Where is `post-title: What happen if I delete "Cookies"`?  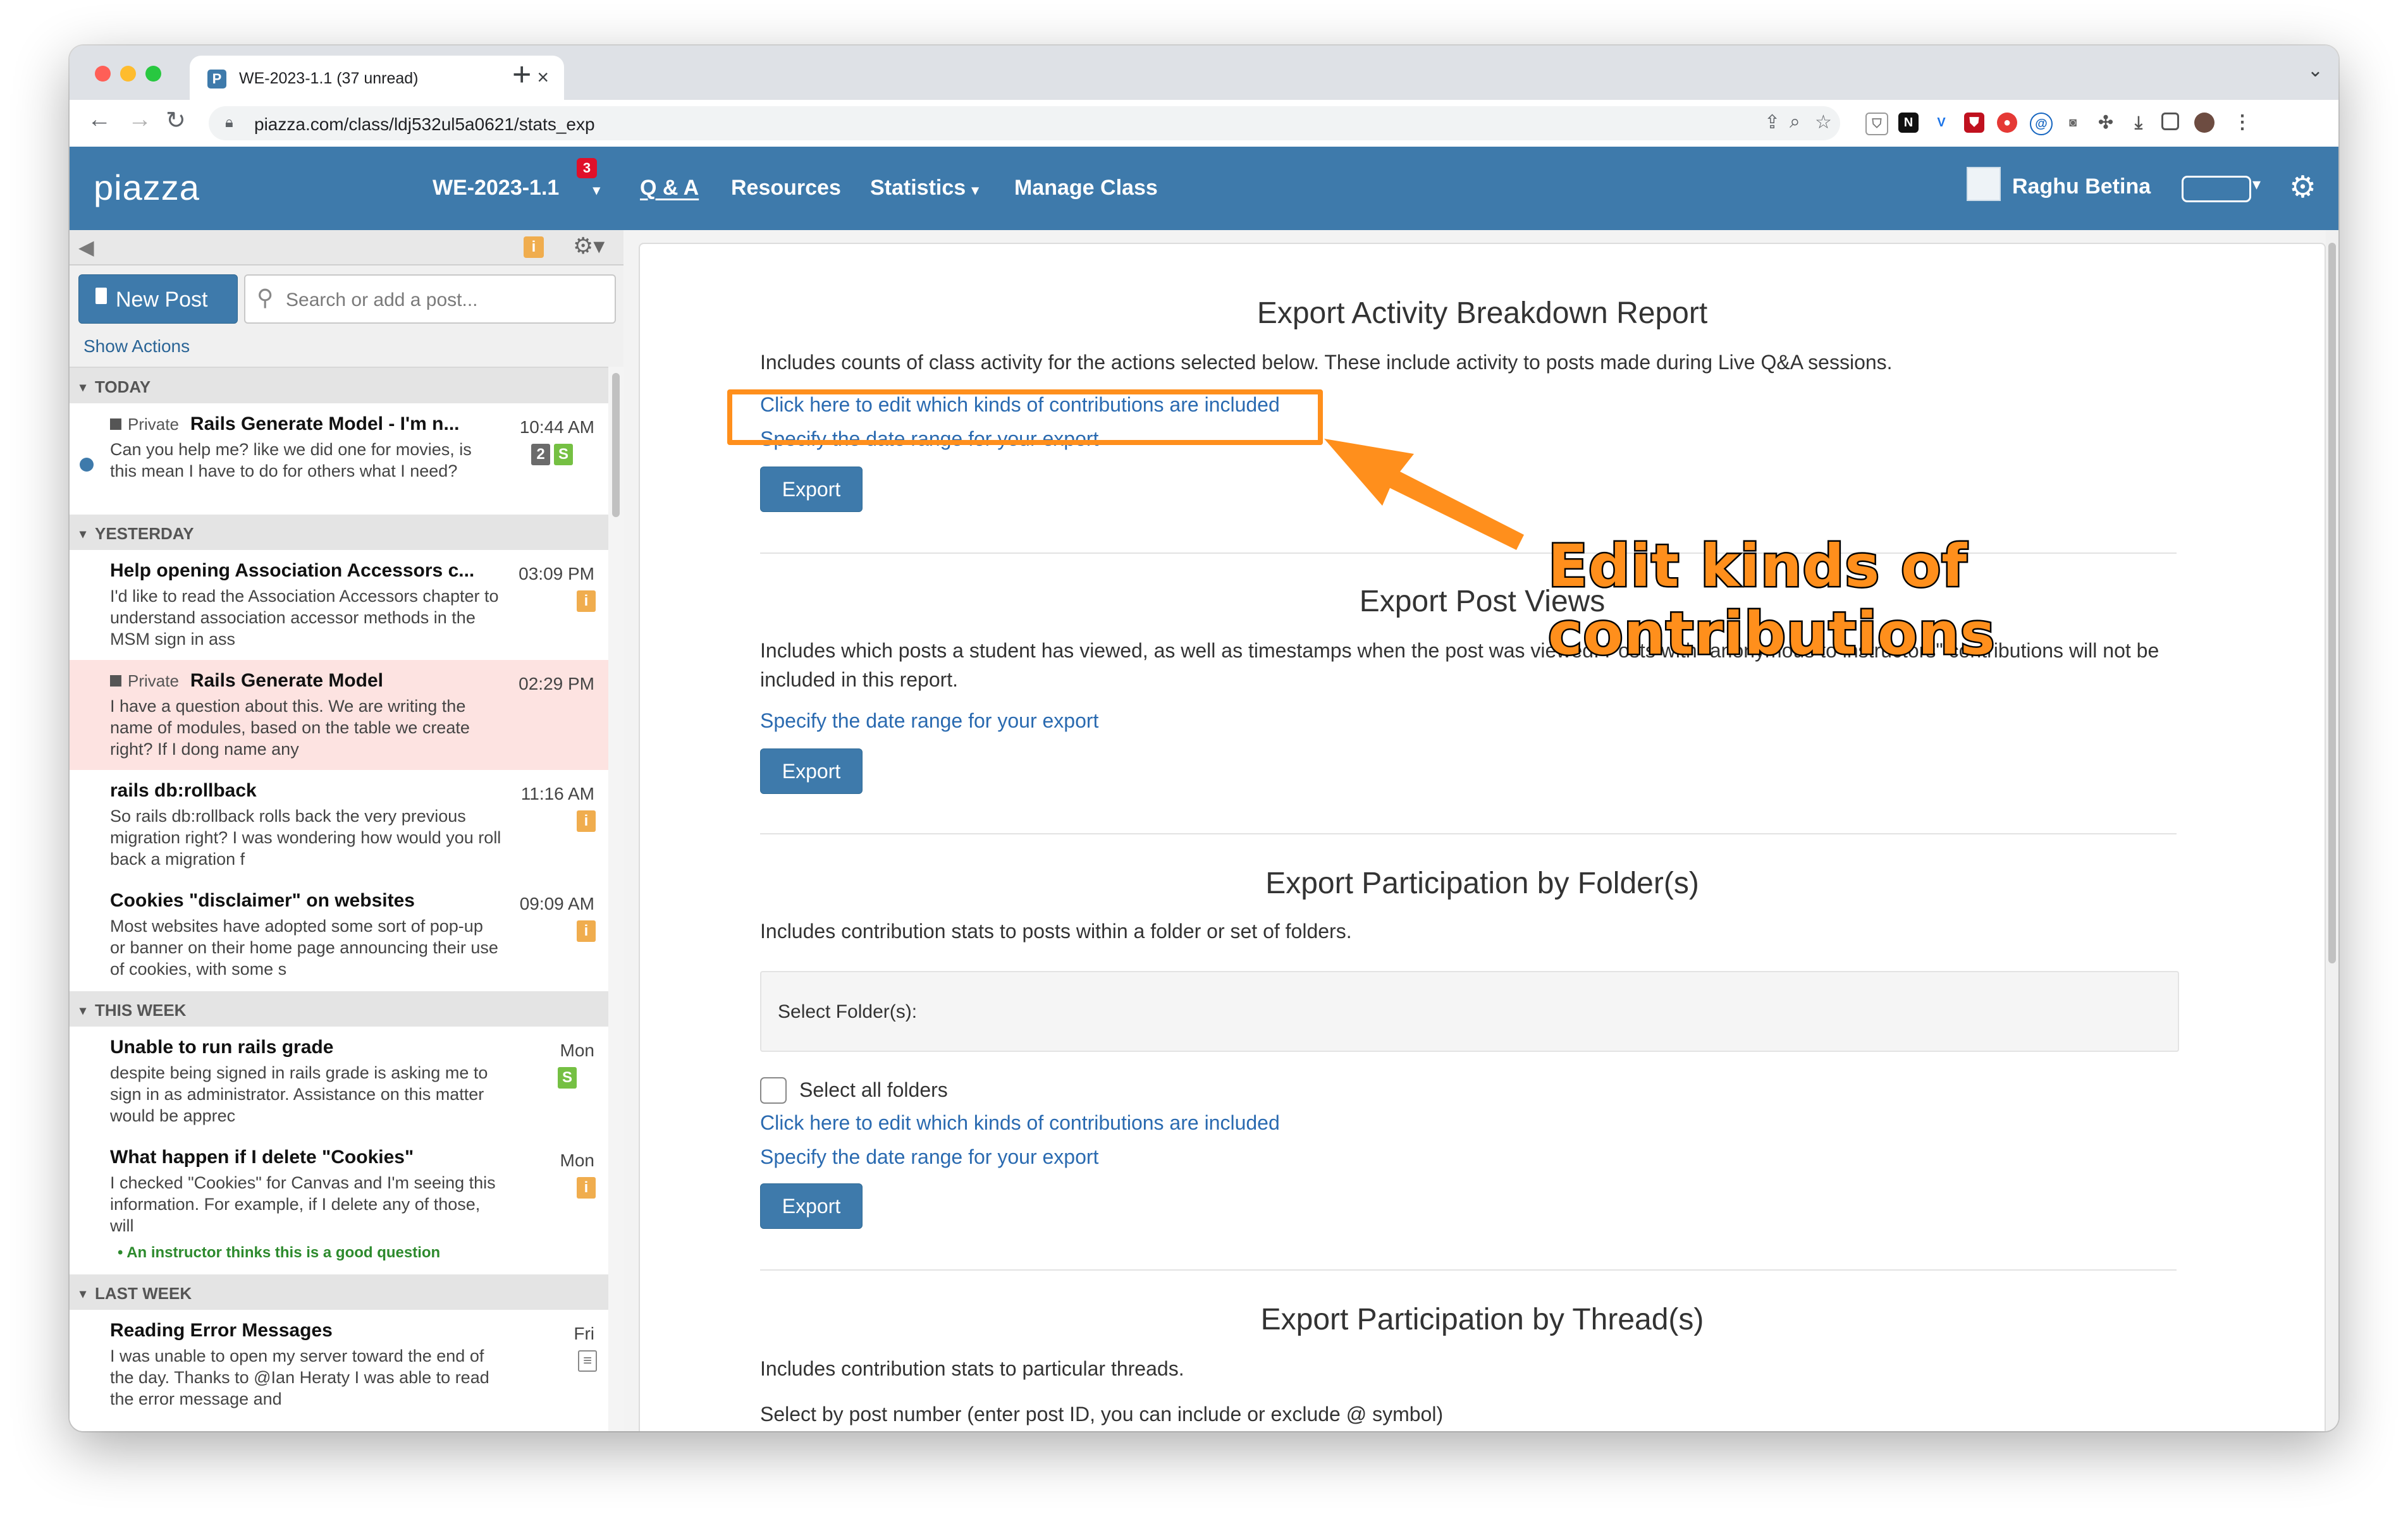 post-title: What happen if I delete "Cookies" is located at coordinates (262, 1157).